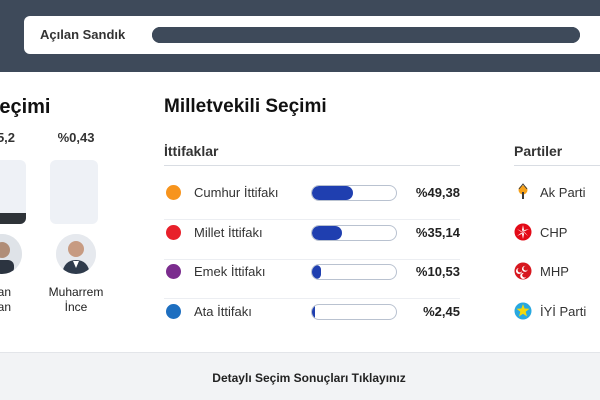 The width and height of the screenshot is (600, 400). I want to click on candidate-name: Muharrem İnce, so click(76, 300).